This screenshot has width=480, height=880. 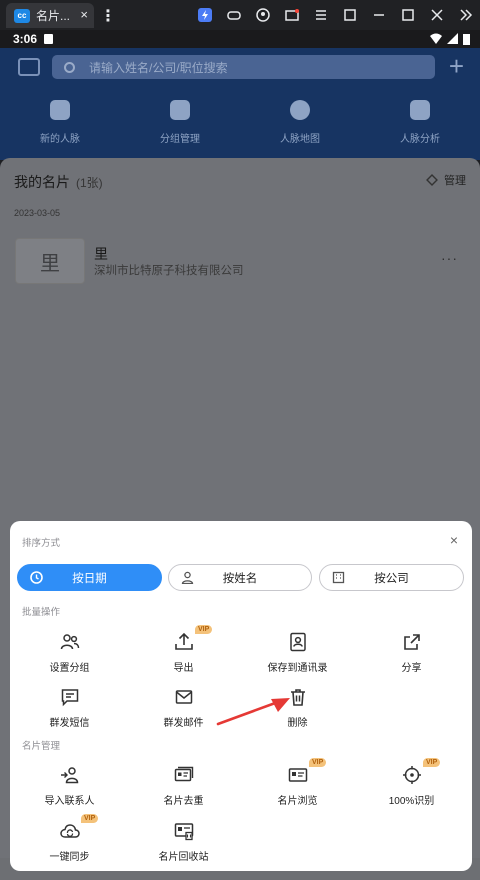 What do you see at coordinates (455, 181) in the screenshot?
I see `manage-label: 管理` at bounding box center [455, 181].